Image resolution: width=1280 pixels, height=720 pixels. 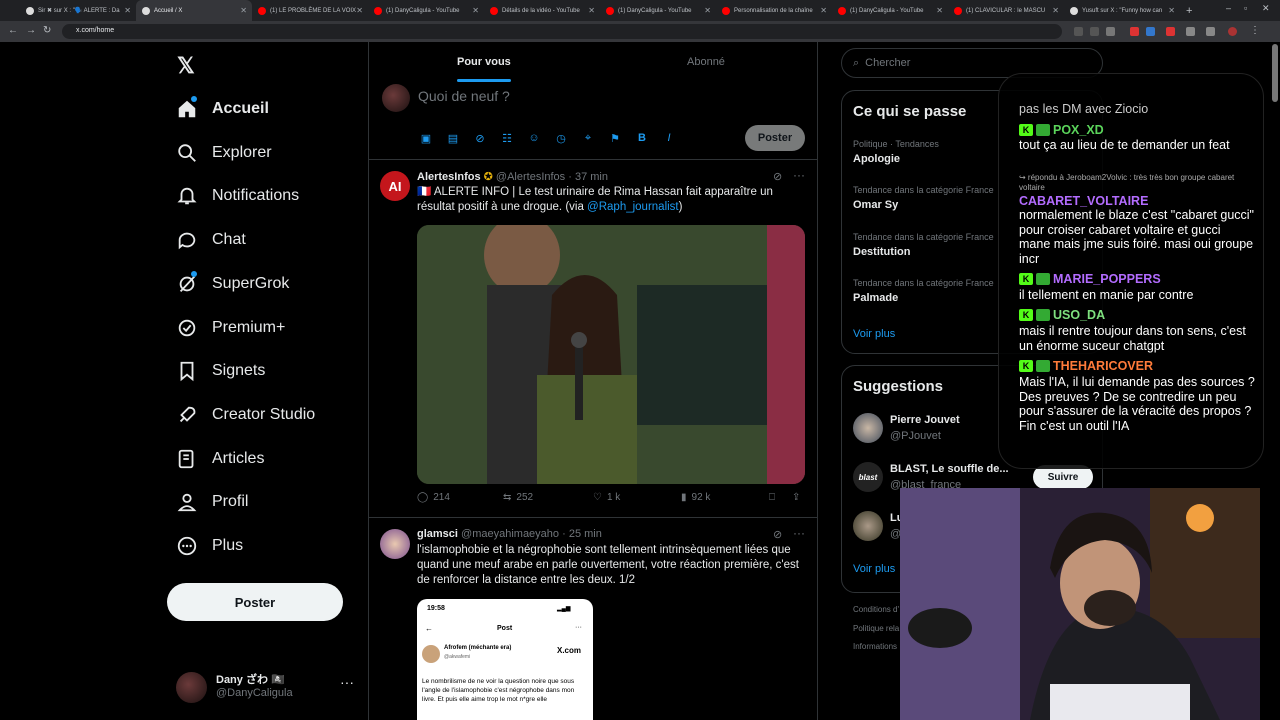 What do you see at coordinates (1275, 73) in the screenshot?
I see `scrollbar` at bounding box center [1275, 73].